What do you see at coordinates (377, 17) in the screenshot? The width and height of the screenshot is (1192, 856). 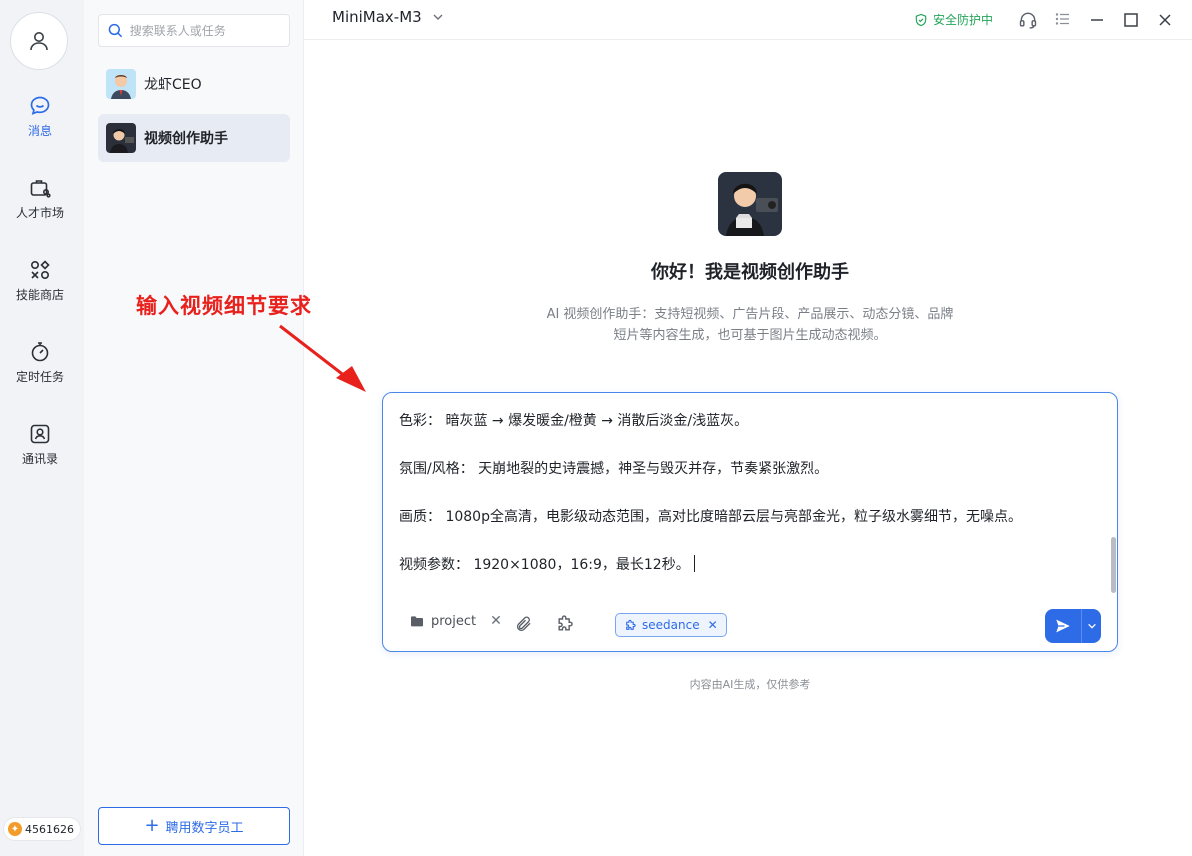 I see `model-name: MiniMax-M3` at bounding box center [377, 17].